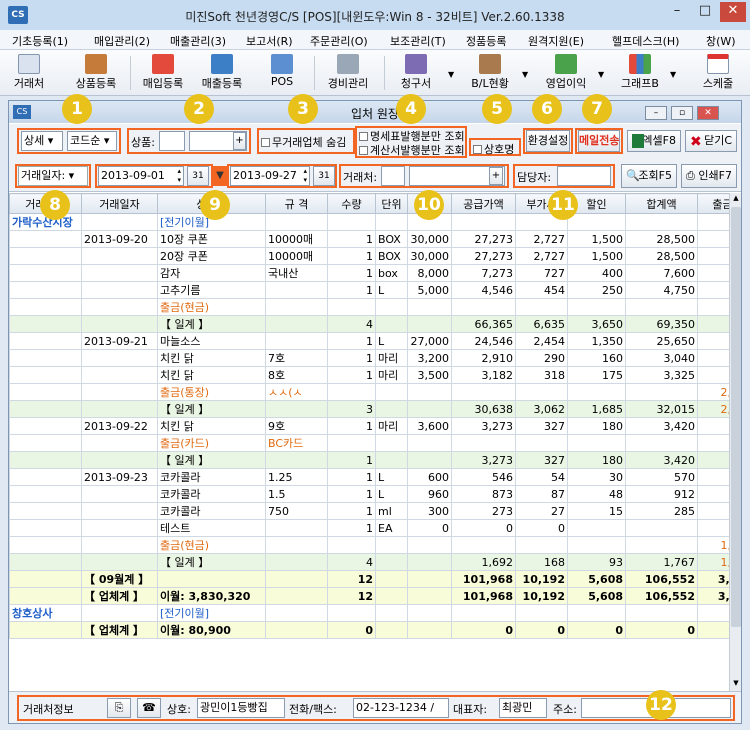  I want to click on table-row: 【 업체계 】 이월: 80,900 0 0 0 0 0, so click(369, 630).